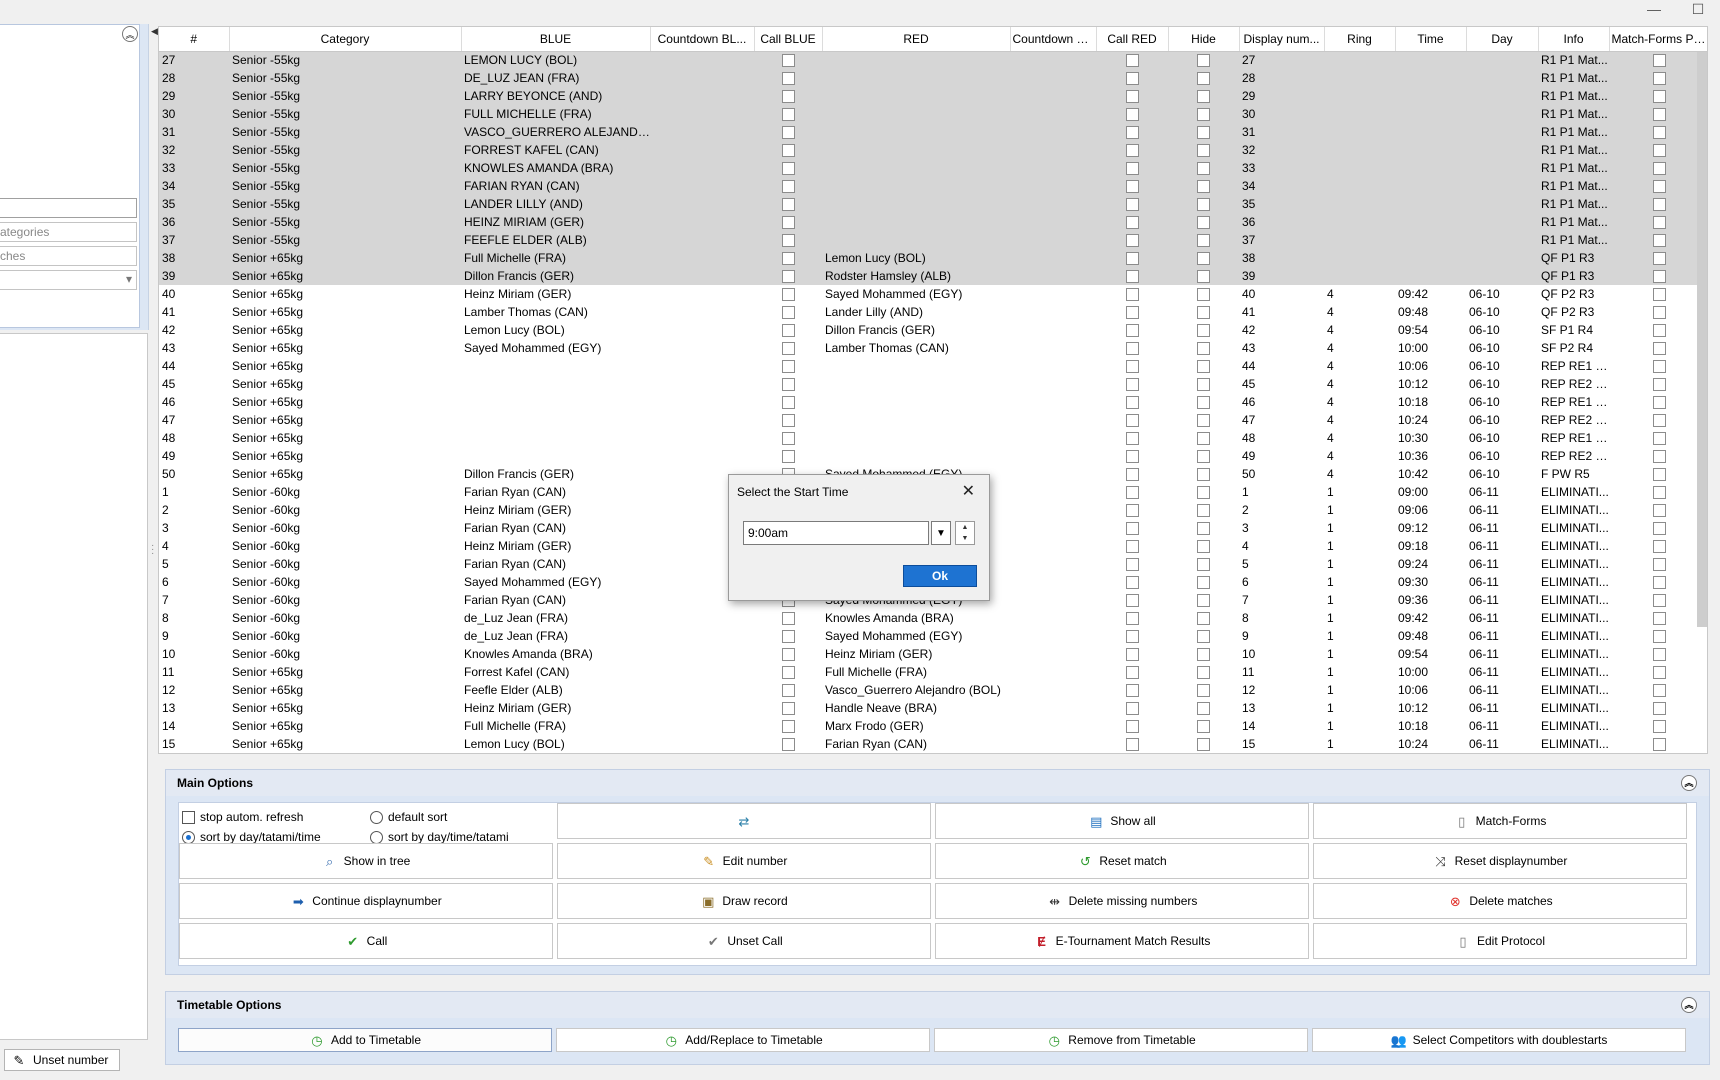 The width and height of the screenshot is (1720, 1080). What do you see at coordinates (1698, 9) in the screenshot?
I see `maximize-button: ☐` at bounding box center [1698, 9].